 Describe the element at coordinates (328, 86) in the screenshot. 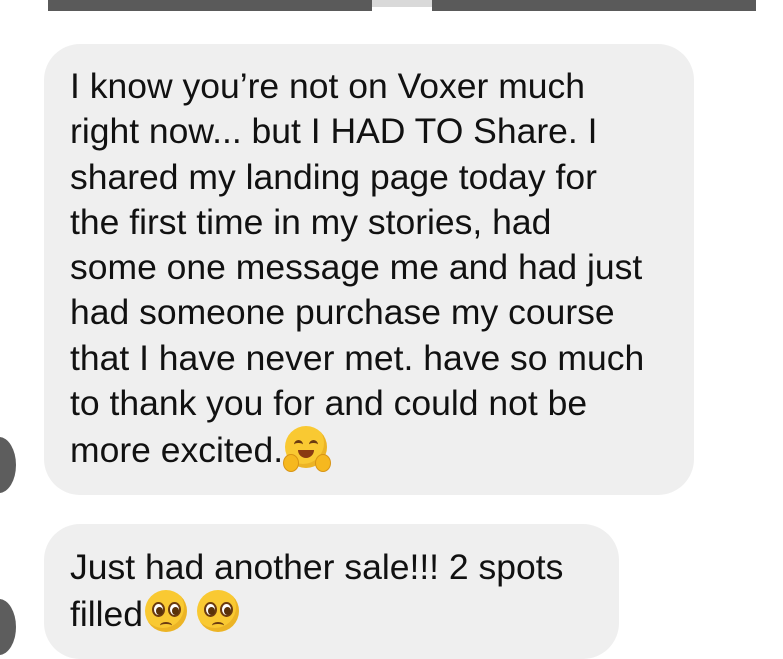

I see `message-text-line: I know you’re not on Voxer much` at that location.